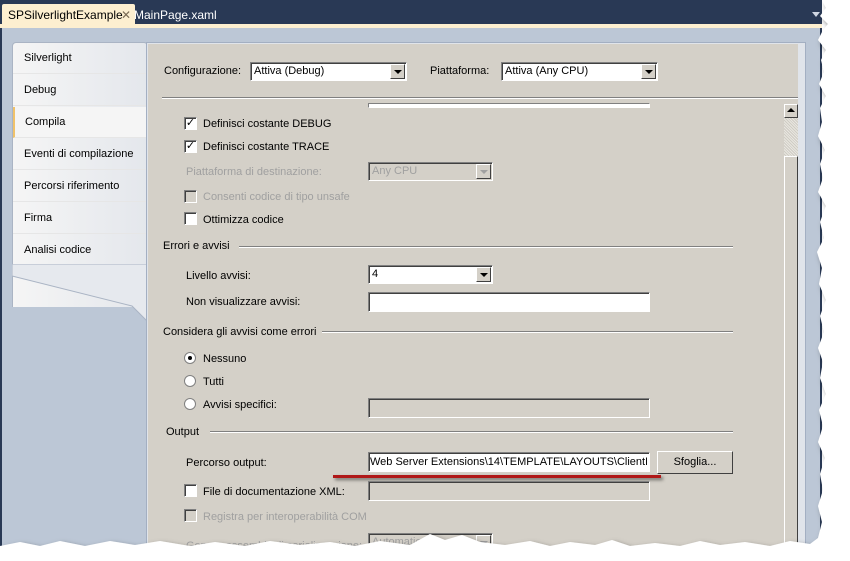  What do you see at coordinates (213, 382) in the screenshot?
I see `radio-tutti-label: Tutti` at bounding box center [213, 382].